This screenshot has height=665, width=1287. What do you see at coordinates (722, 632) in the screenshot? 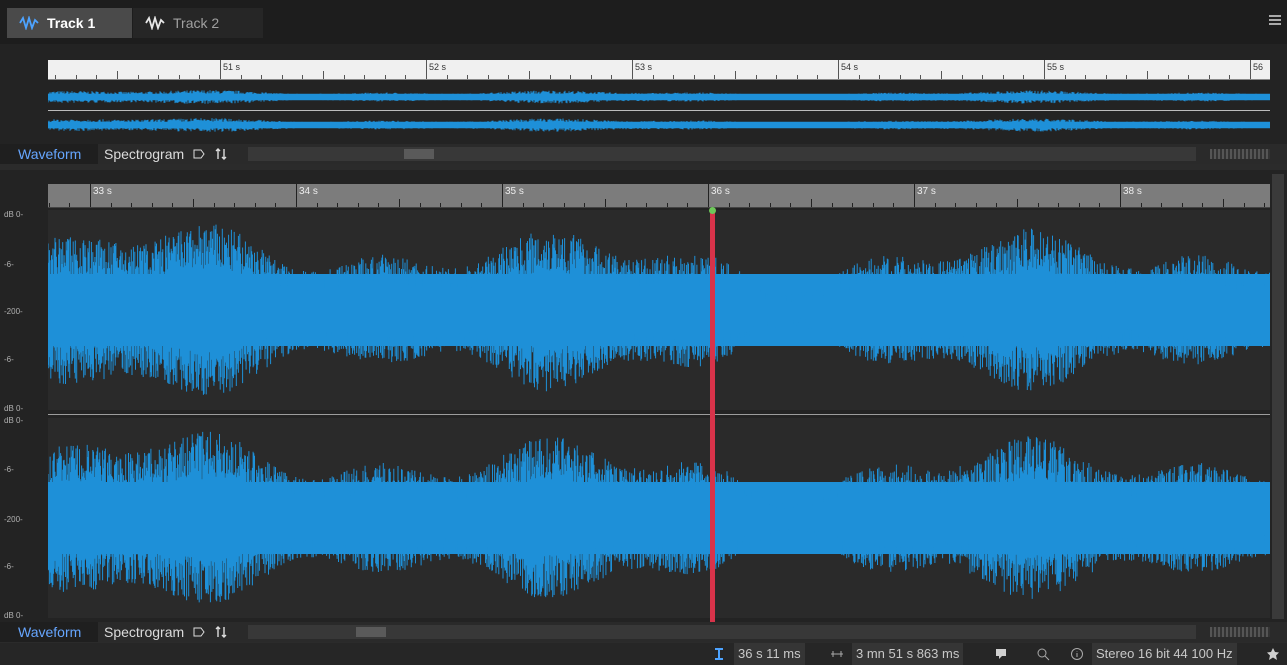
I see `main-horizontal-scrollbar` at bounding box center [722, 632].